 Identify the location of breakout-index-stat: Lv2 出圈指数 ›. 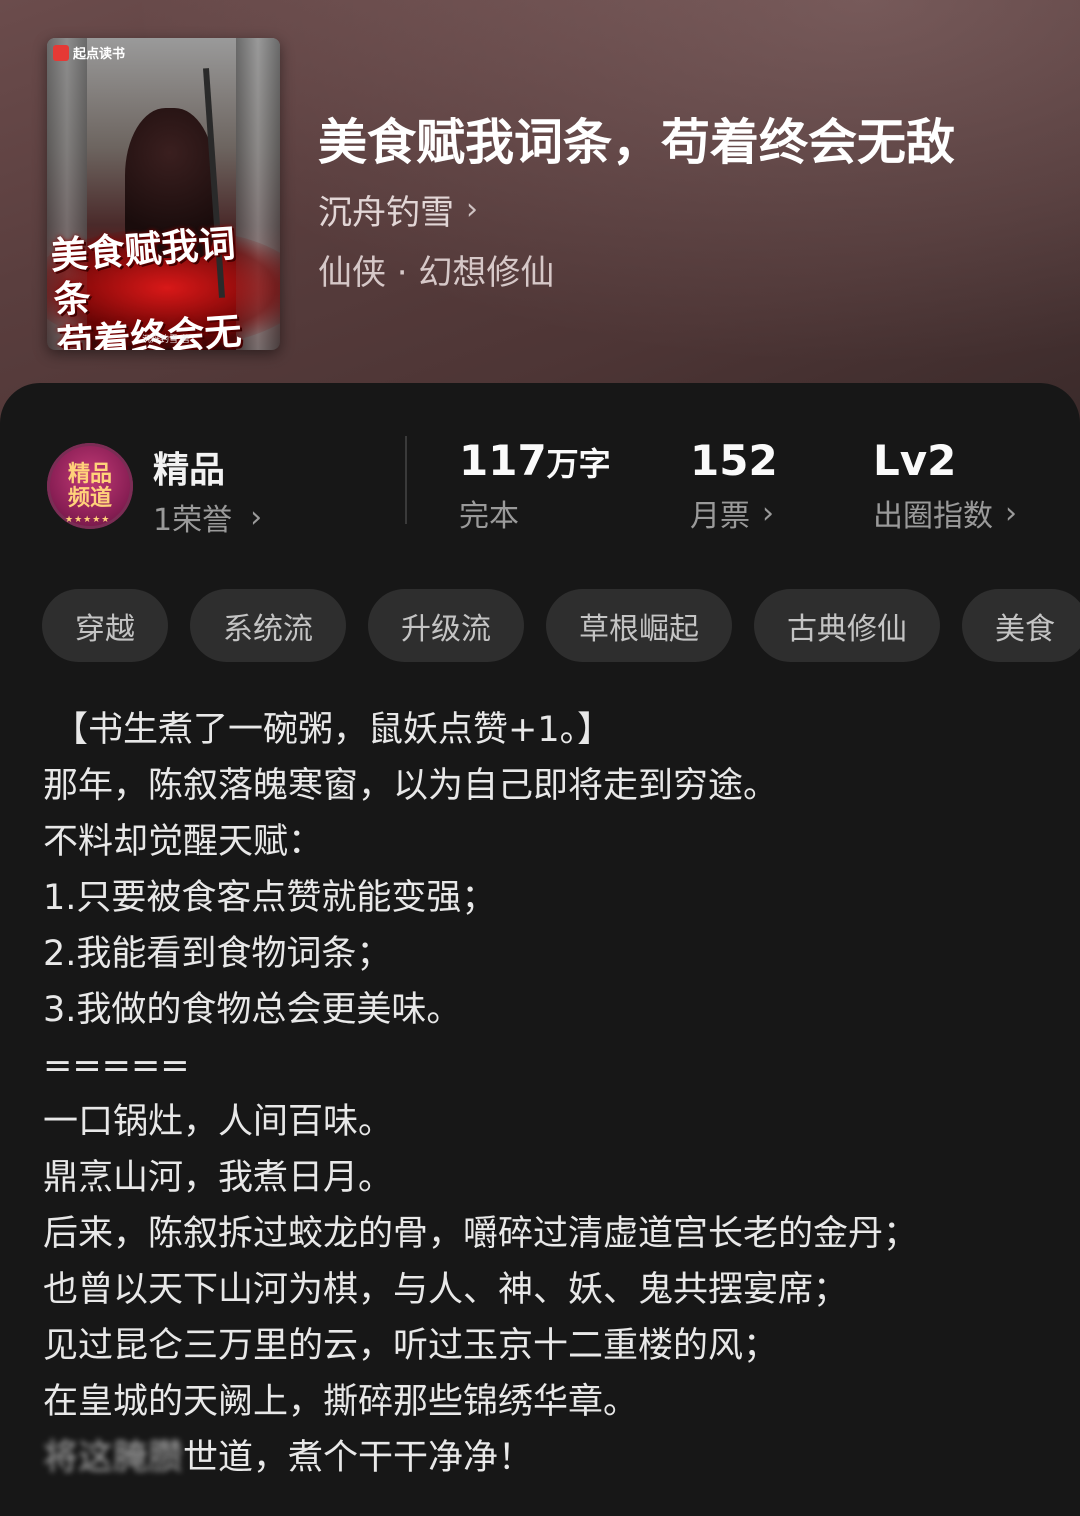
(945, 485).